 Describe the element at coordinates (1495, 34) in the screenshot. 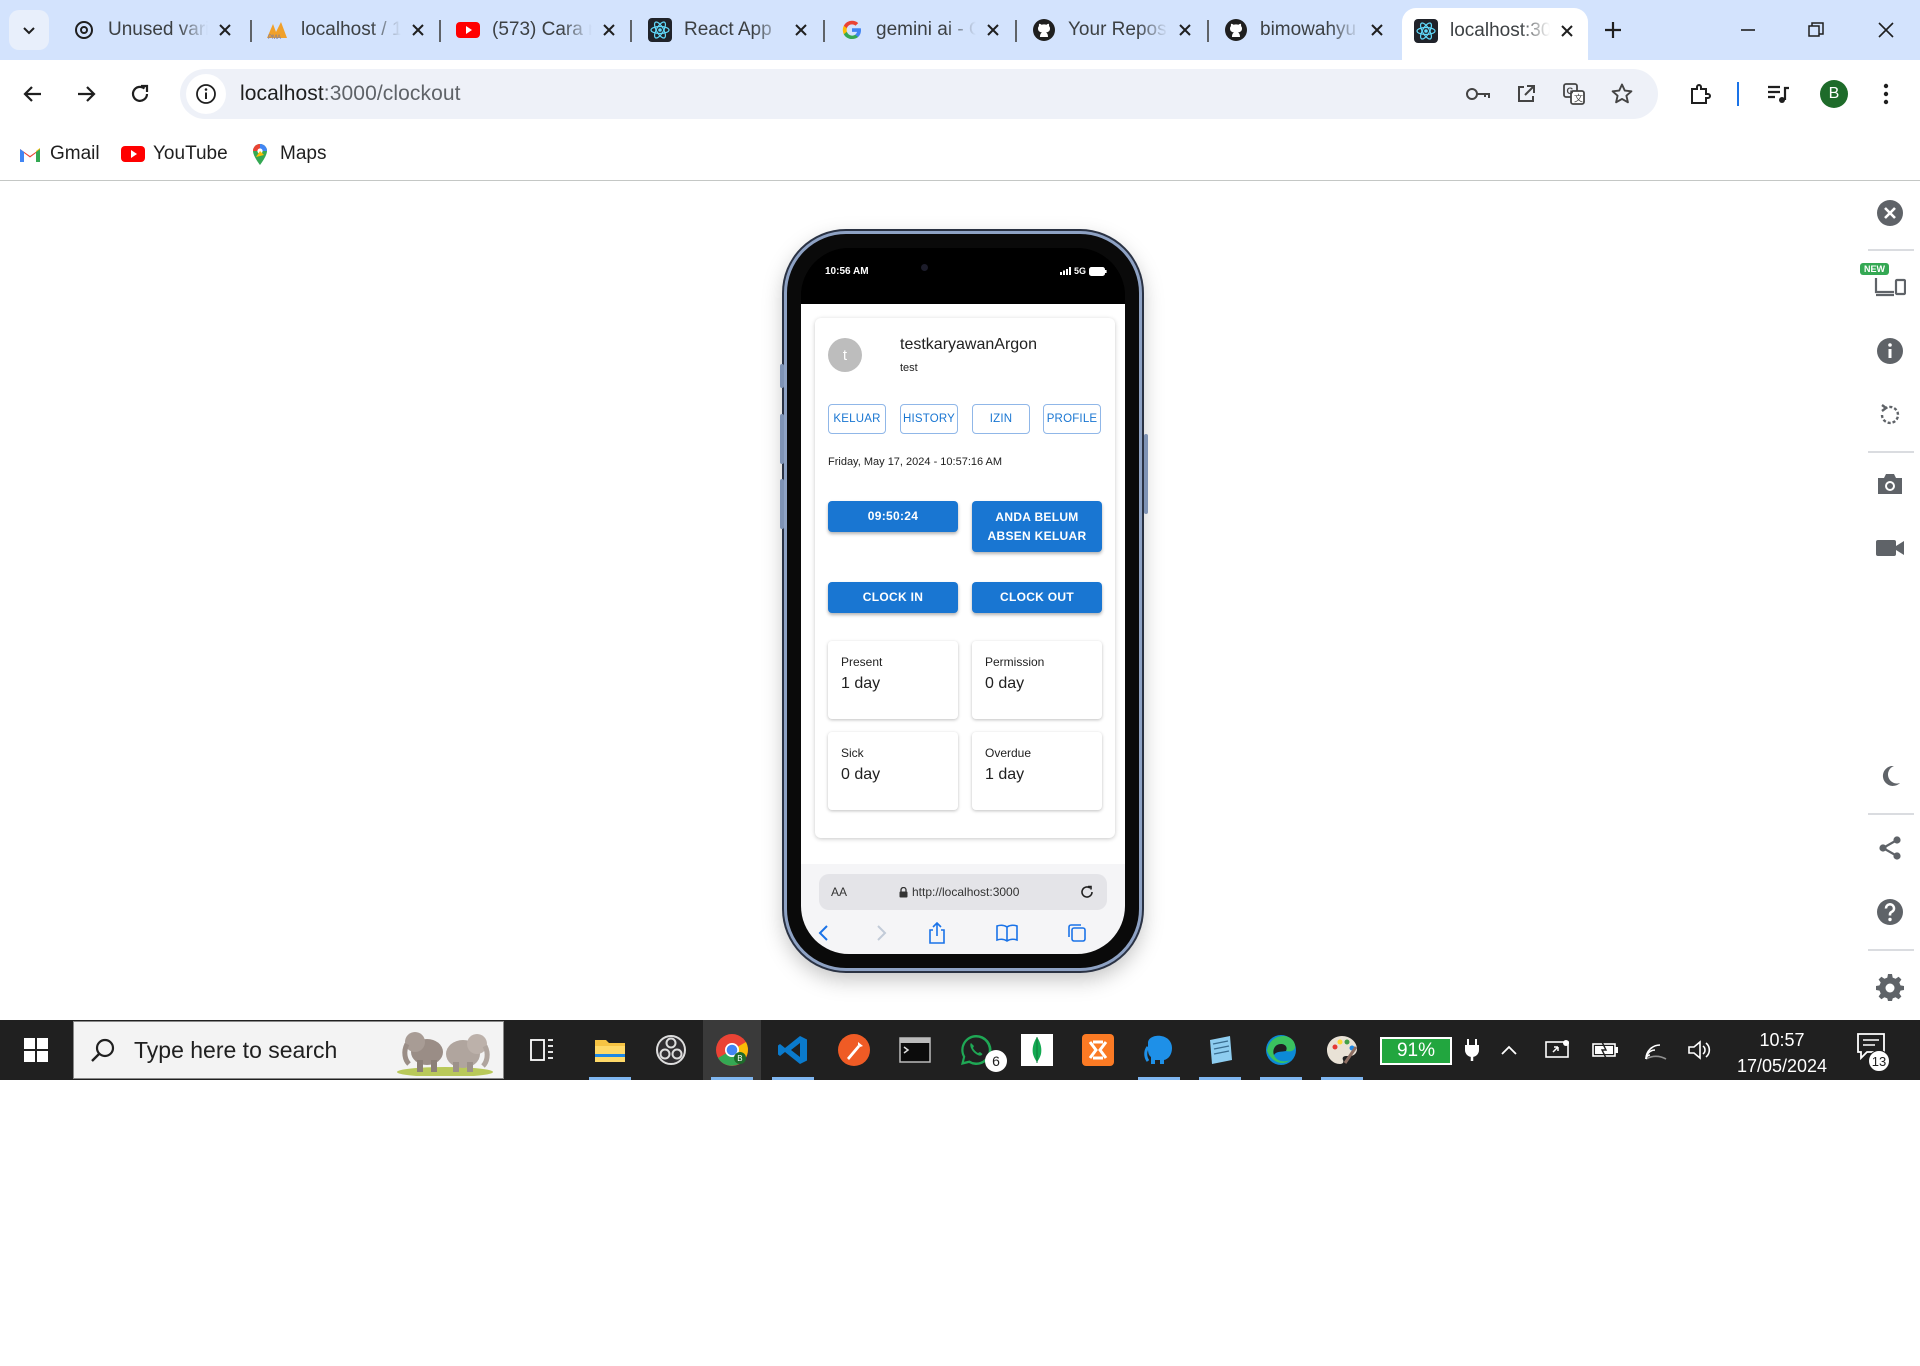

I see `tab-localhost-active: localhost:3000` at that location.